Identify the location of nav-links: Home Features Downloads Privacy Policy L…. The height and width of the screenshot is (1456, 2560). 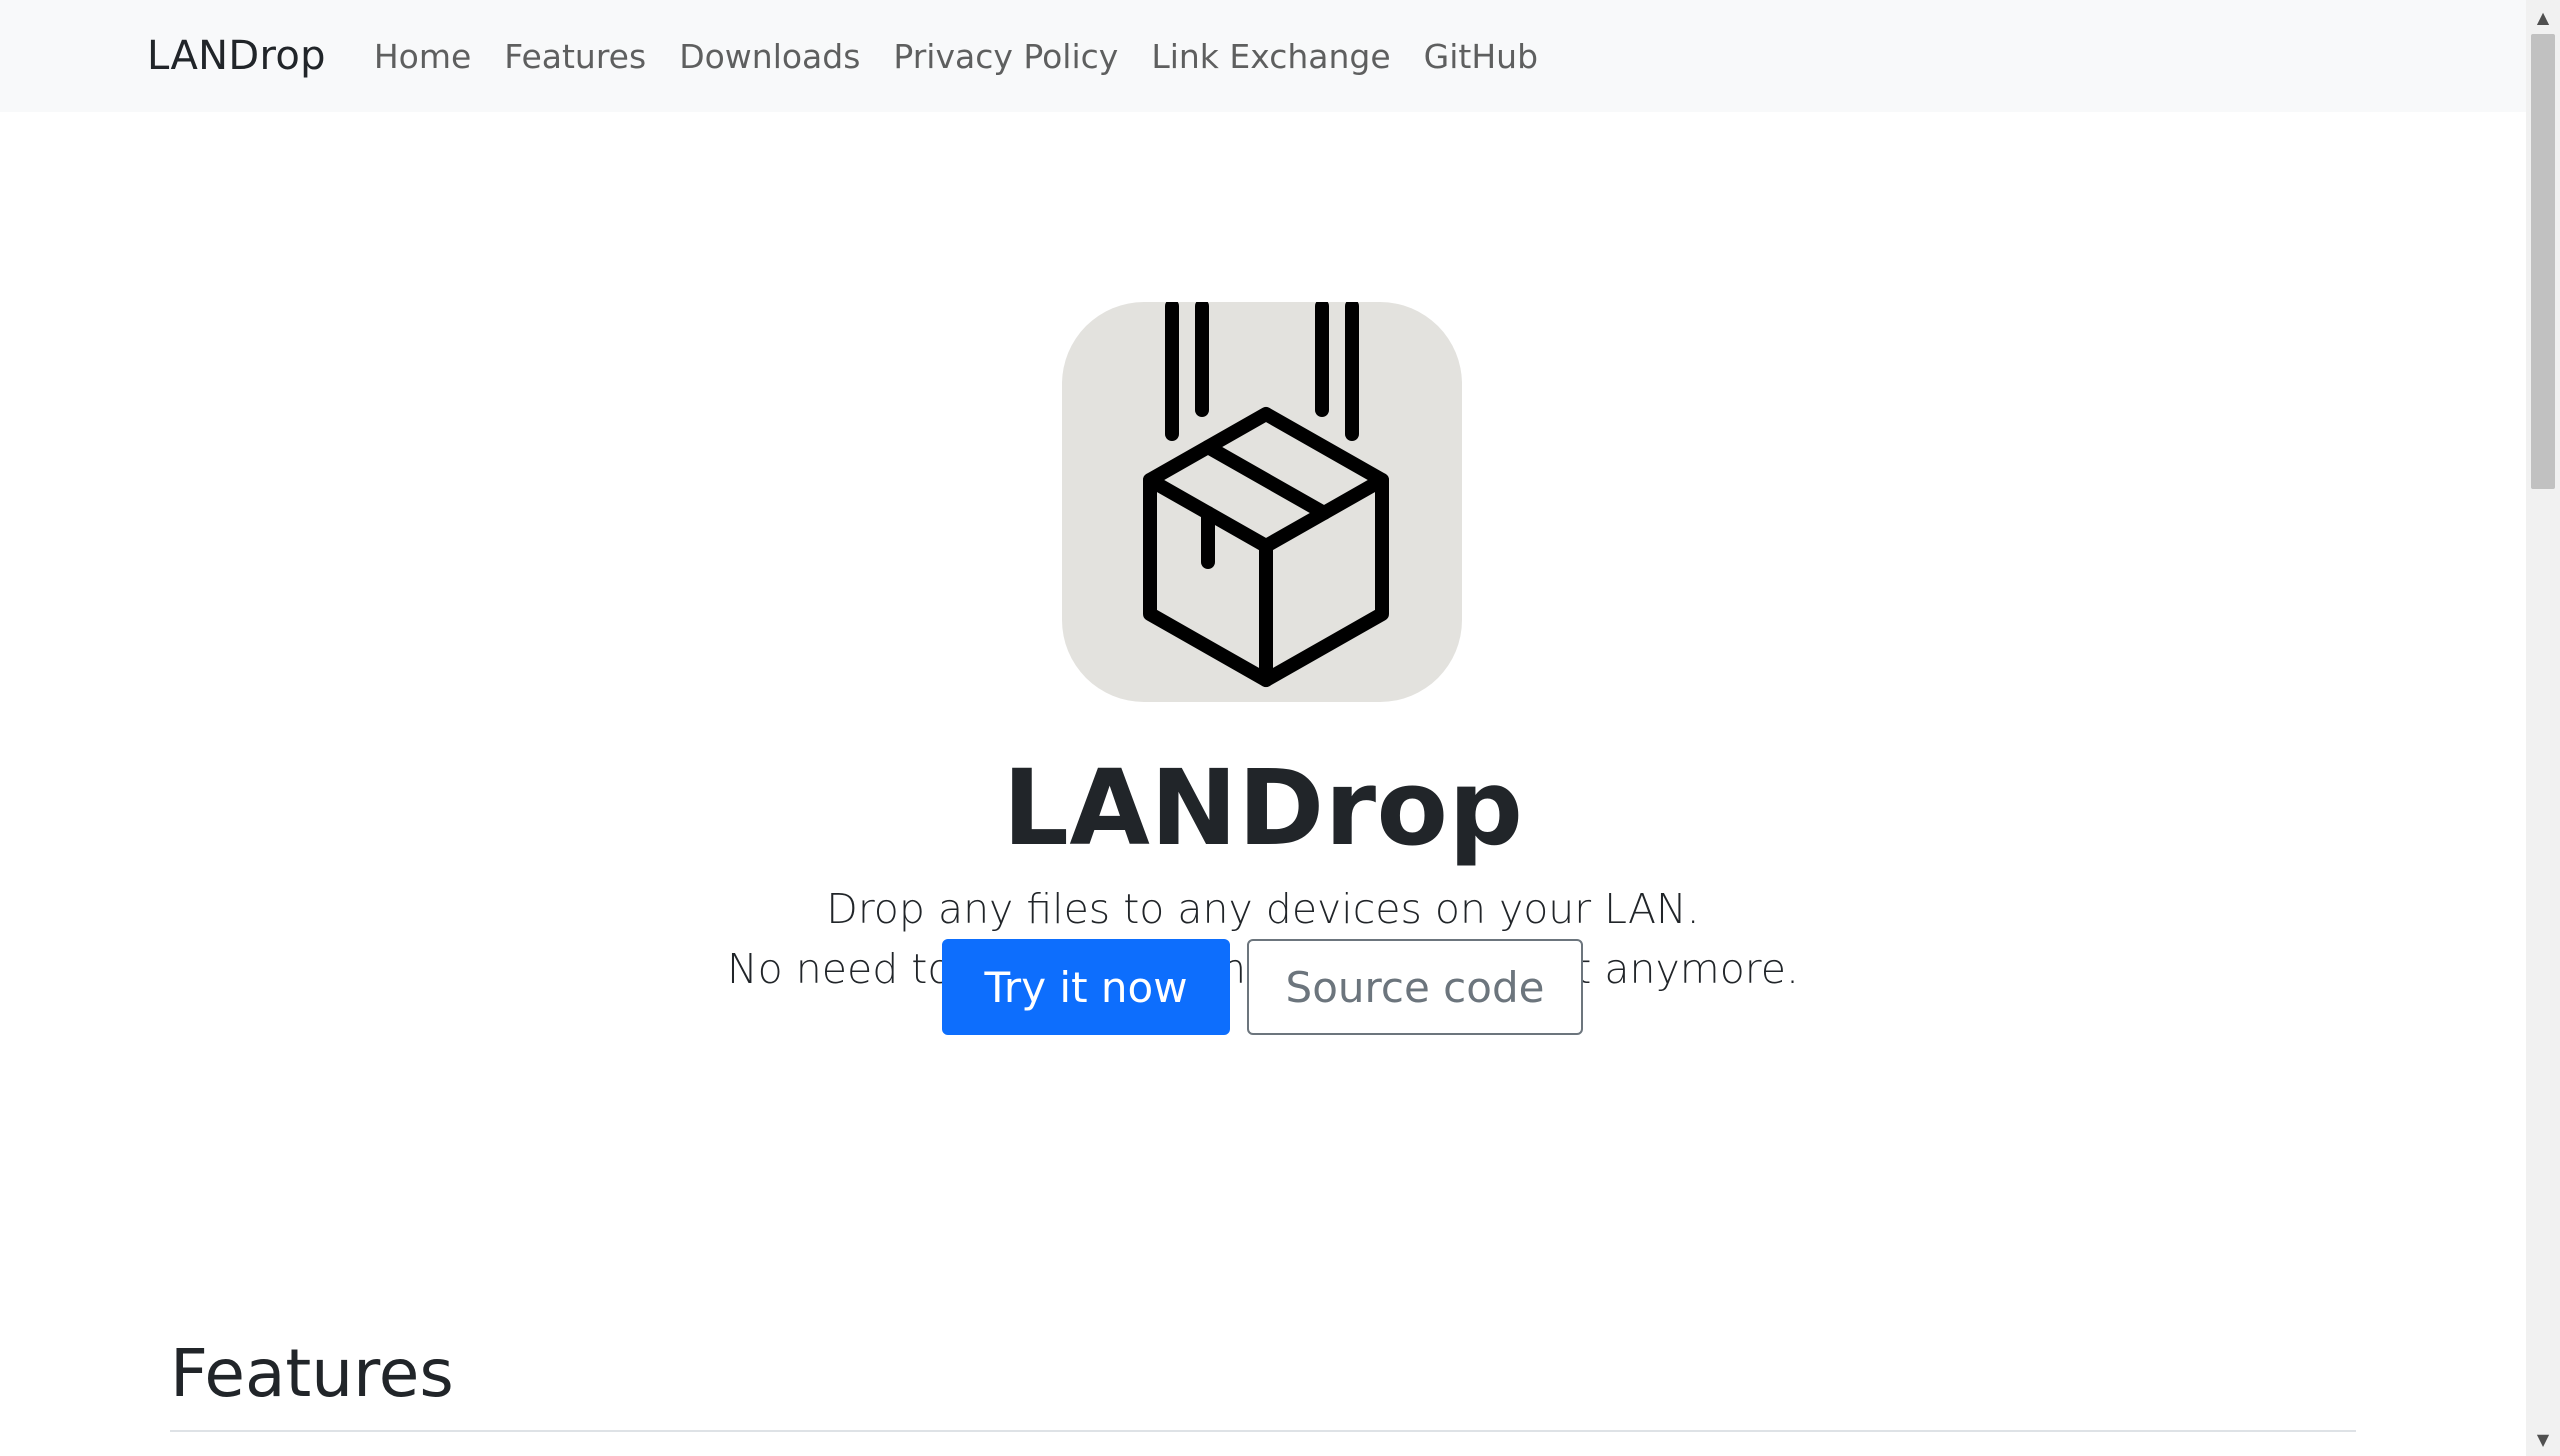
(956, 56).